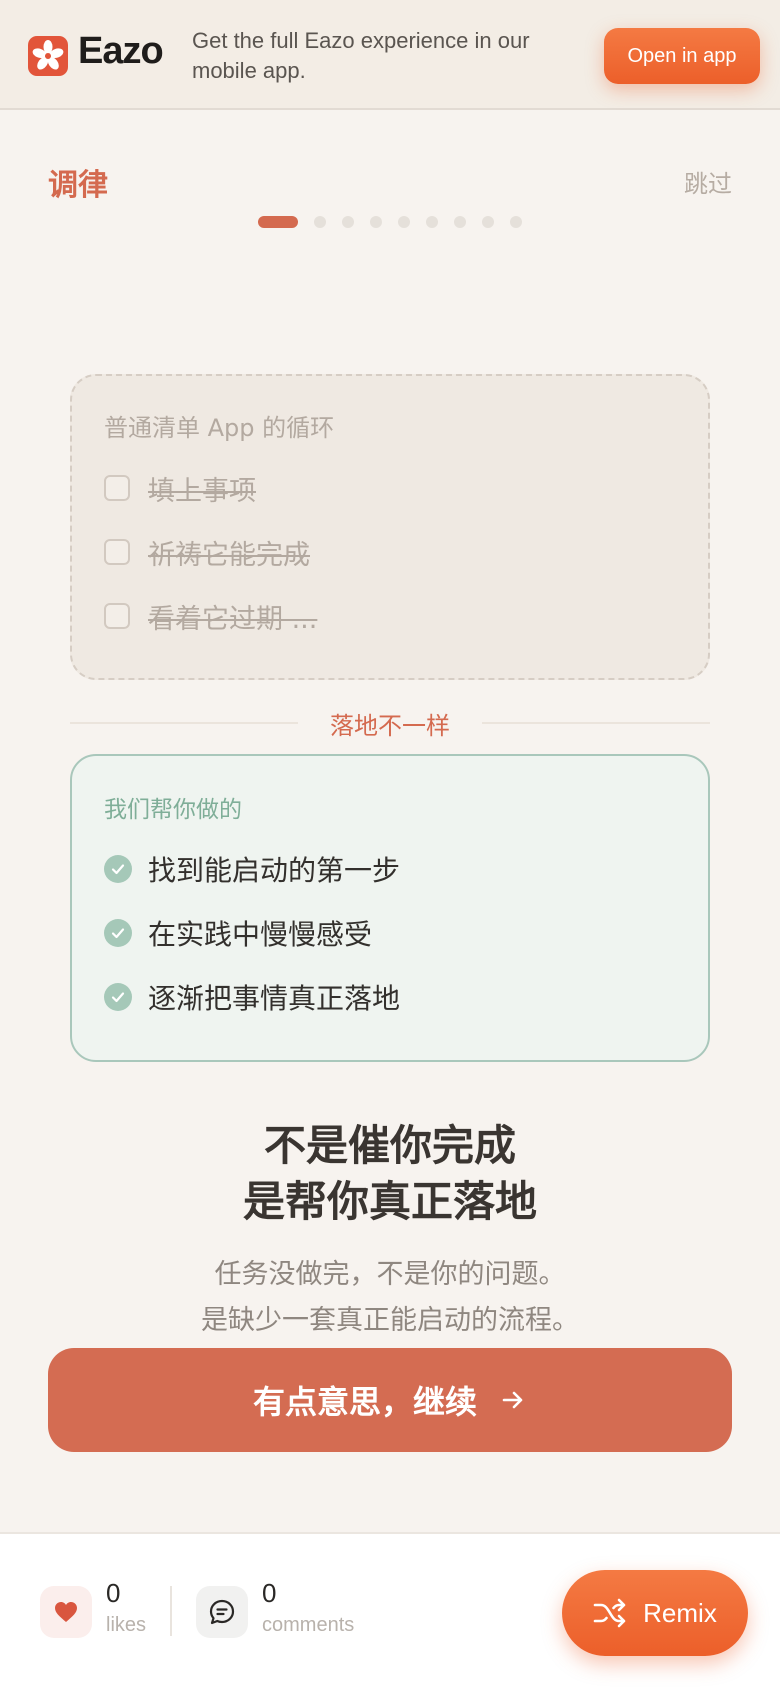 This screenshot has width=780, height=1688. What do you see at coordinates (389, 1201) in the screenshot?
I see `headline-line-2: 是帮你真正落地` at bounding box center [389, 1201].